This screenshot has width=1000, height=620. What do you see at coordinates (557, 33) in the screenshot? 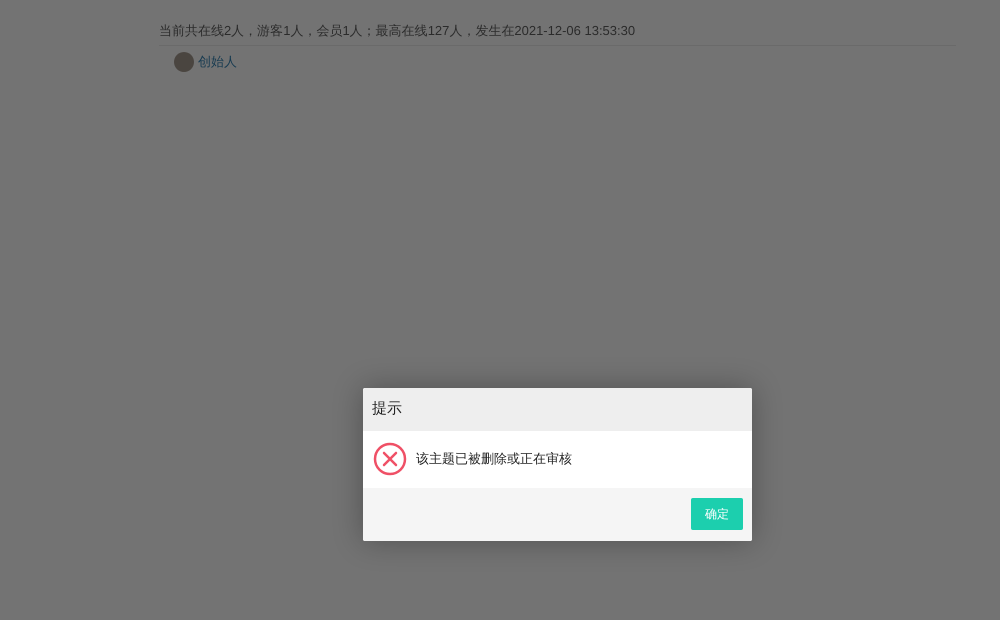
I see `online-stats-text: 当前共在线2人，游客1人，会员1人；最高在线127人，发生在2021-12-06 13:53:30` at bounding box center [557, 33].